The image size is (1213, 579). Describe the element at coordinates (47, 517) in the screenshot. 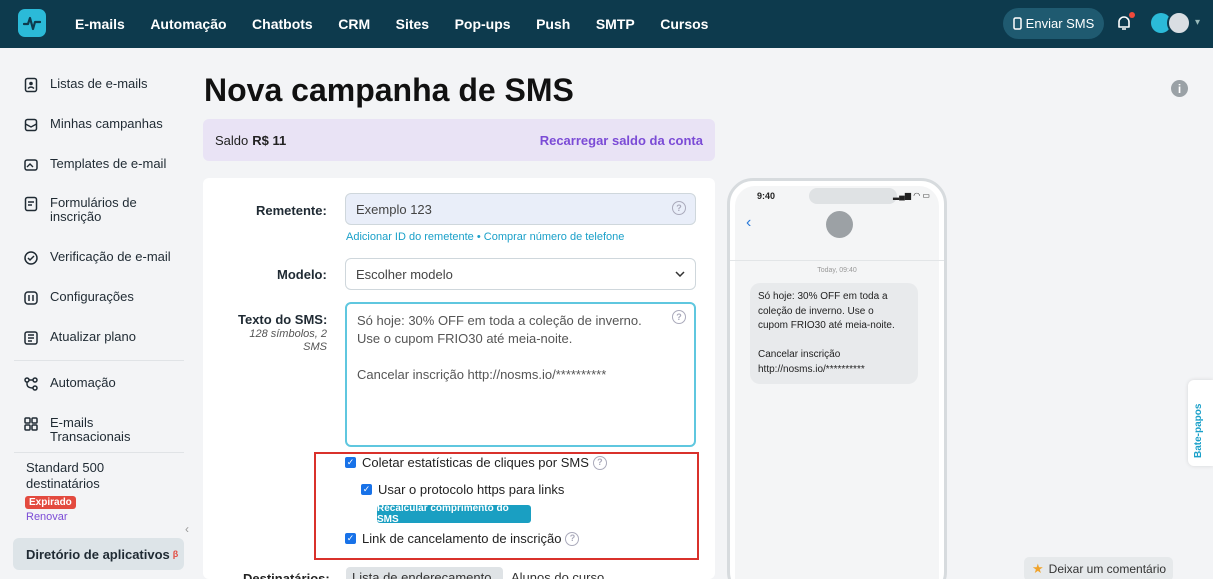

I see `renew-link: Renovar` at that location.